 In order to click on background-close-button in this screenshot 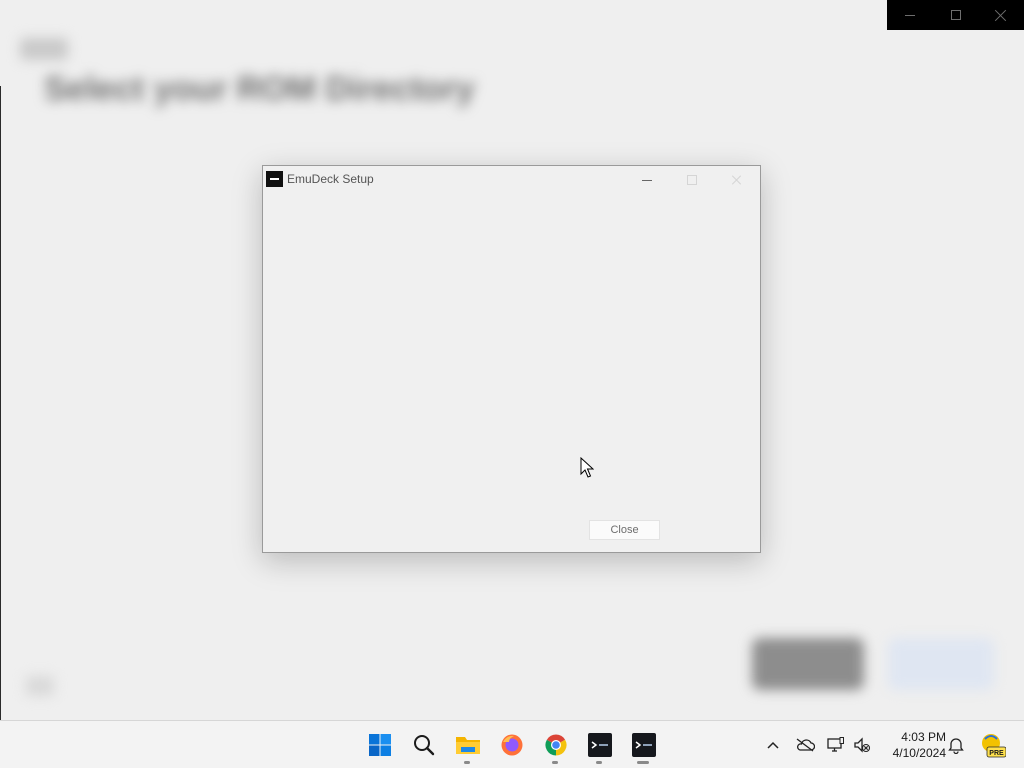, I will do `click(1001, 15)`.